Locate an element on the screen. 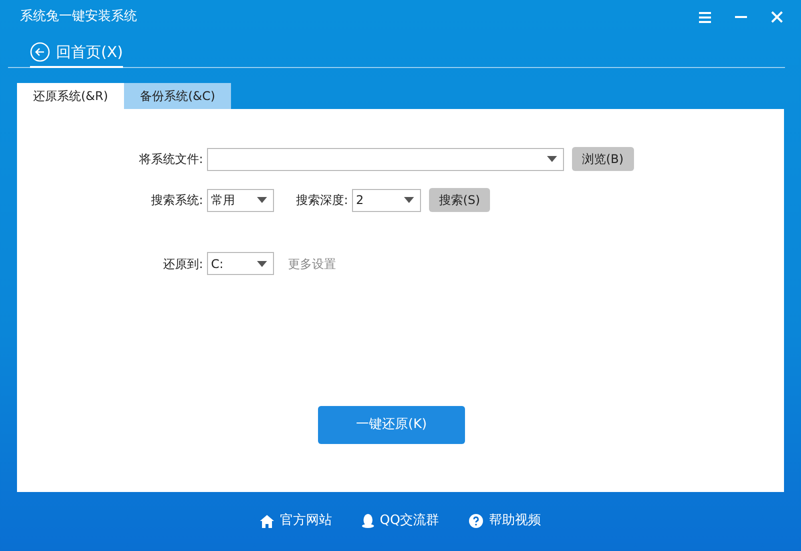  penguin-icon is located at coordinates (368, 521).